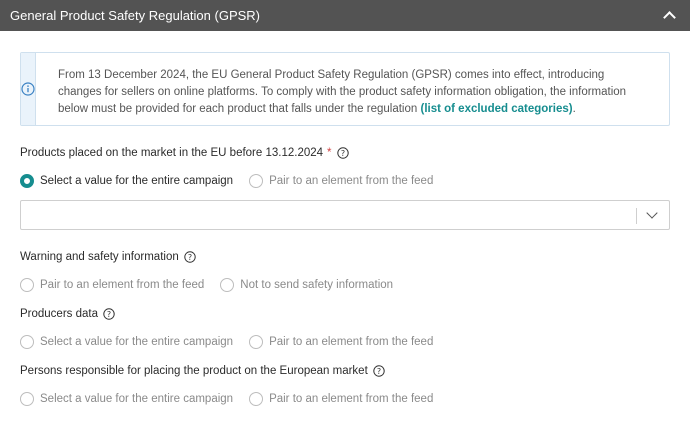 This screenshot has height=424, width=690. I want to click on info-text-end: ., so click(574, 109).